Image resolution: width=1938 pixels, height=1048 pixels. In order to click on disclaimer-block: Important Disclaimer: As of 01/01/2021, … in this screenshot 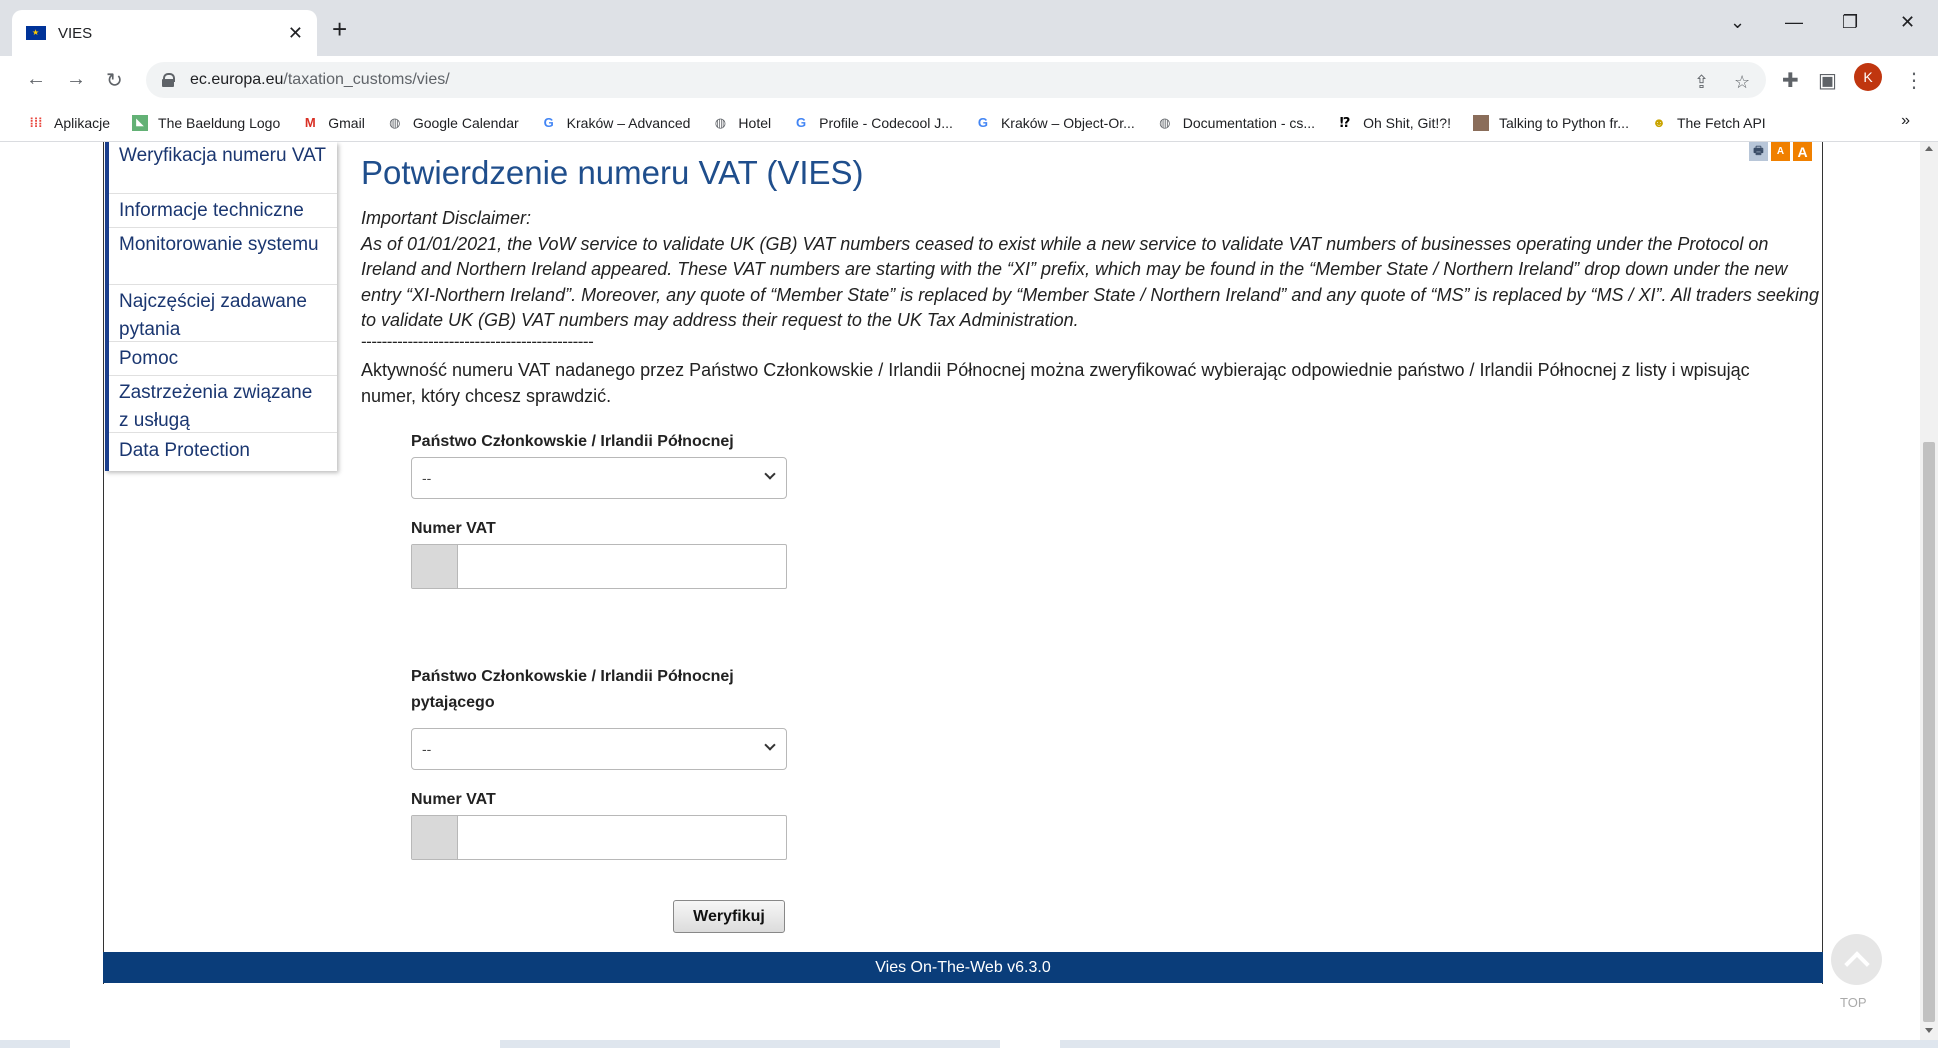, I will do `click(1091, 270)`.